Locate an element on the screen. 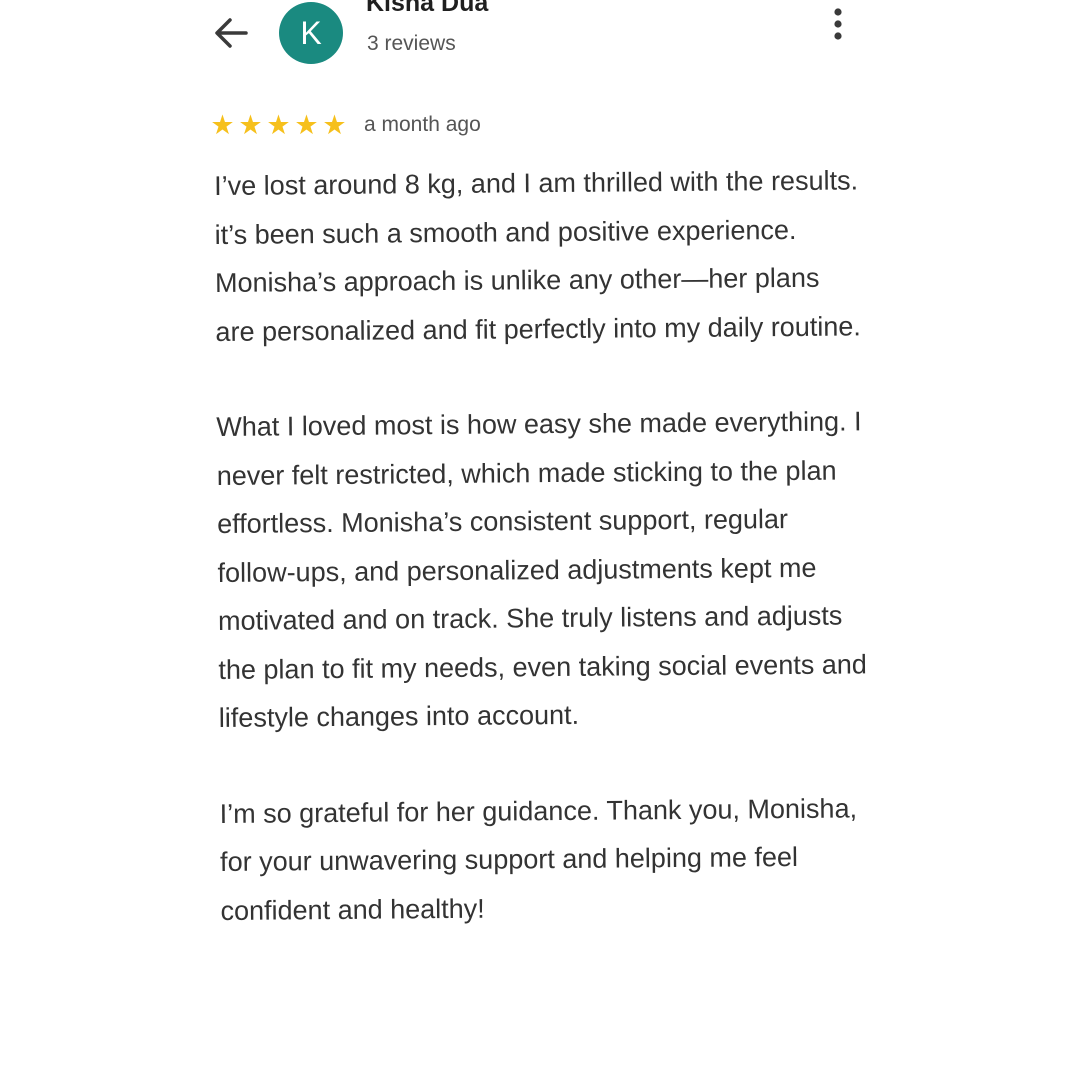 The image size is (1080, 1080). arrow-left-icon is located at coordinates (231, 33).